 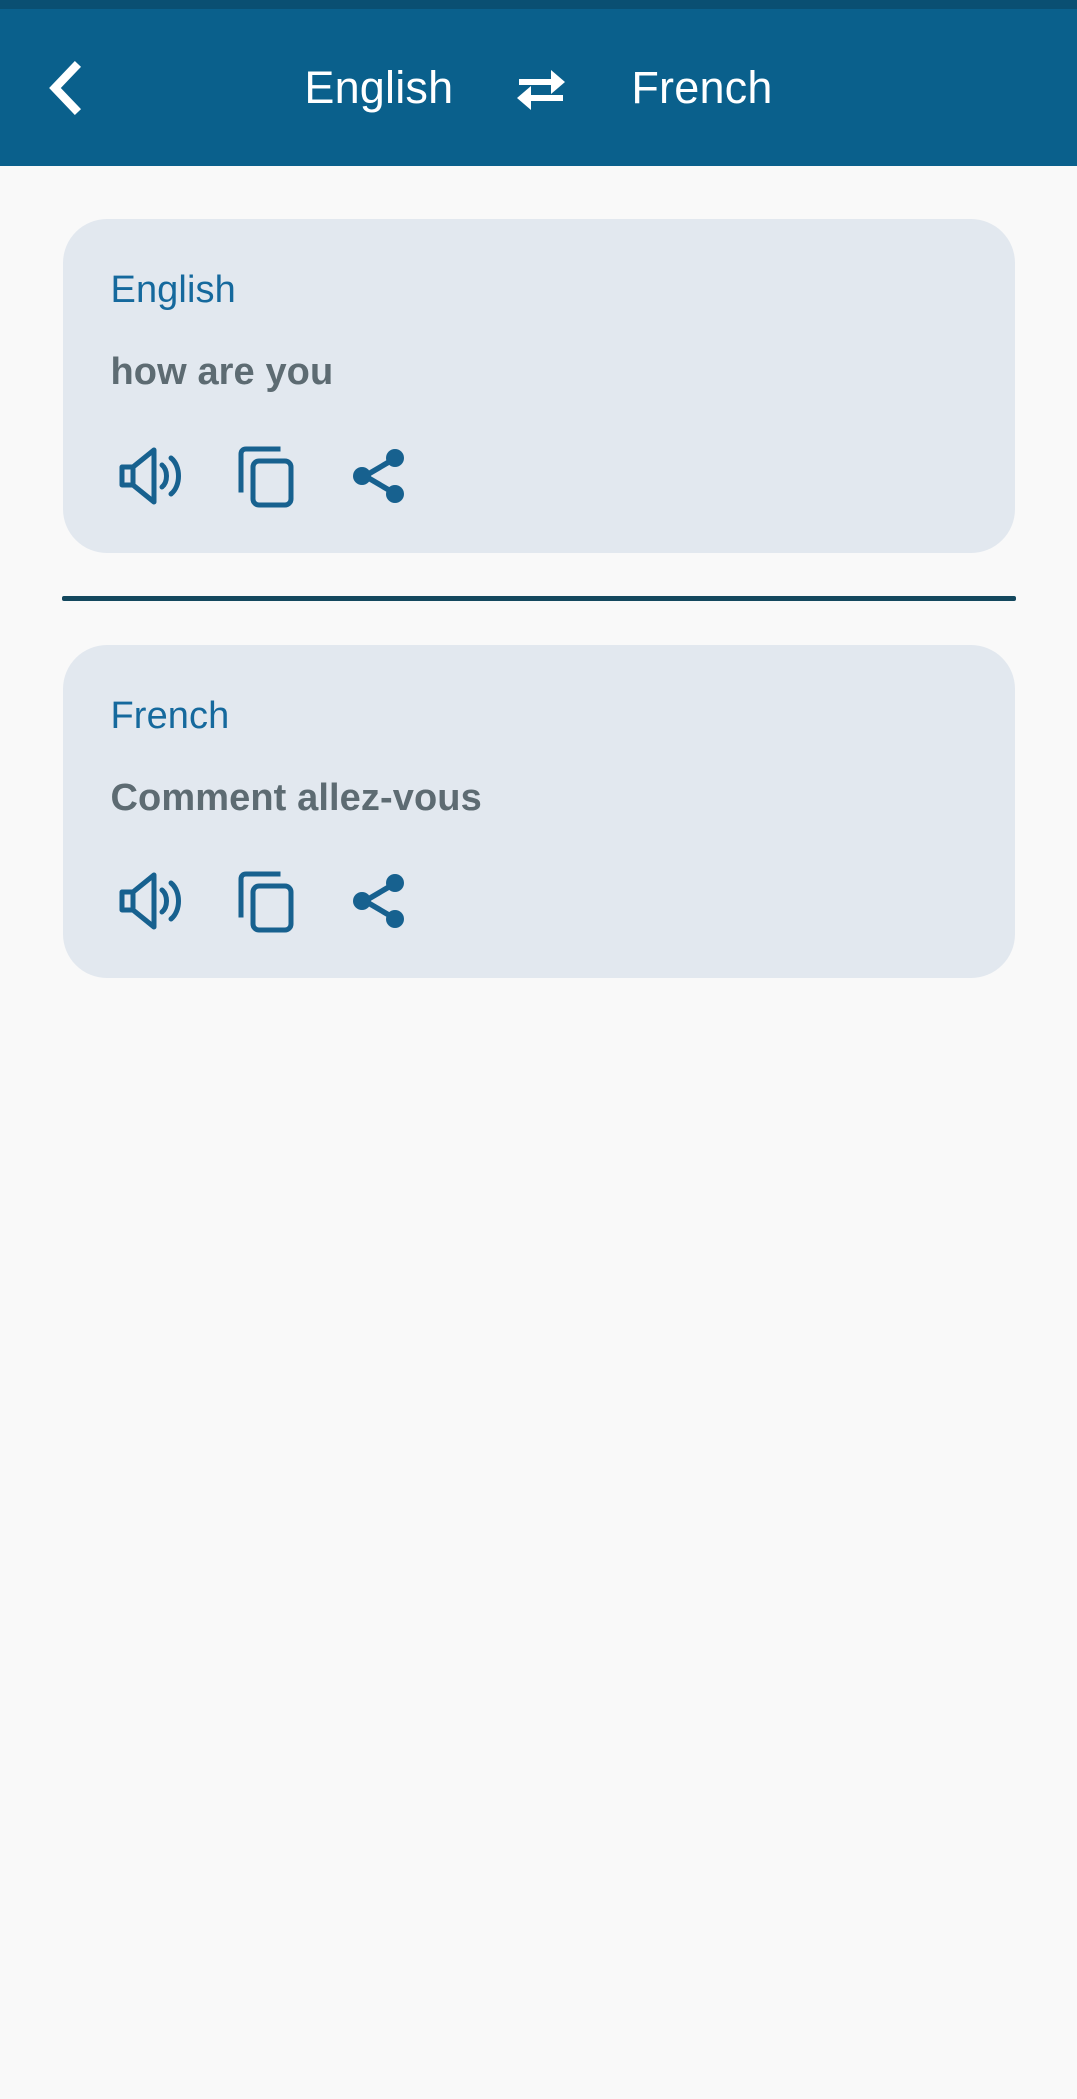 I want to click on card-language-label: English, so click(x=173, y=290).